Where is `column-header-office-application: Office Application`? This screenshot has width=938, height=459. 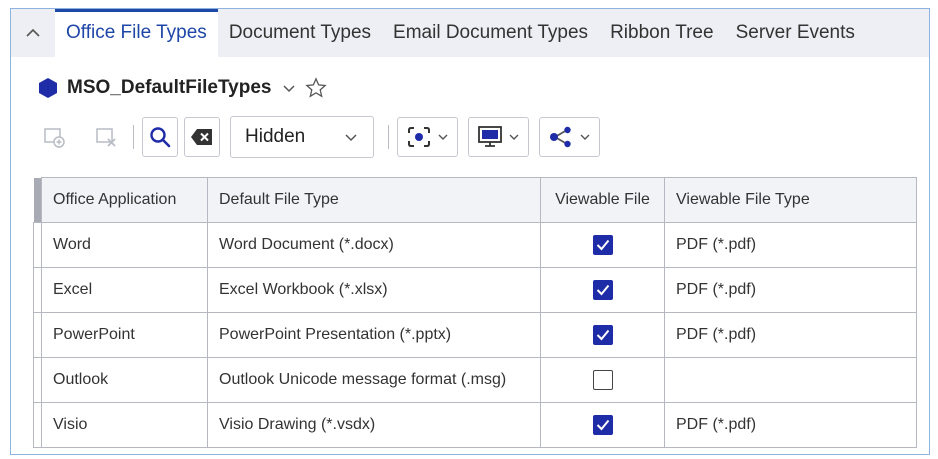 column-header-office-application: Office Application is located at coordinates (124, 200).